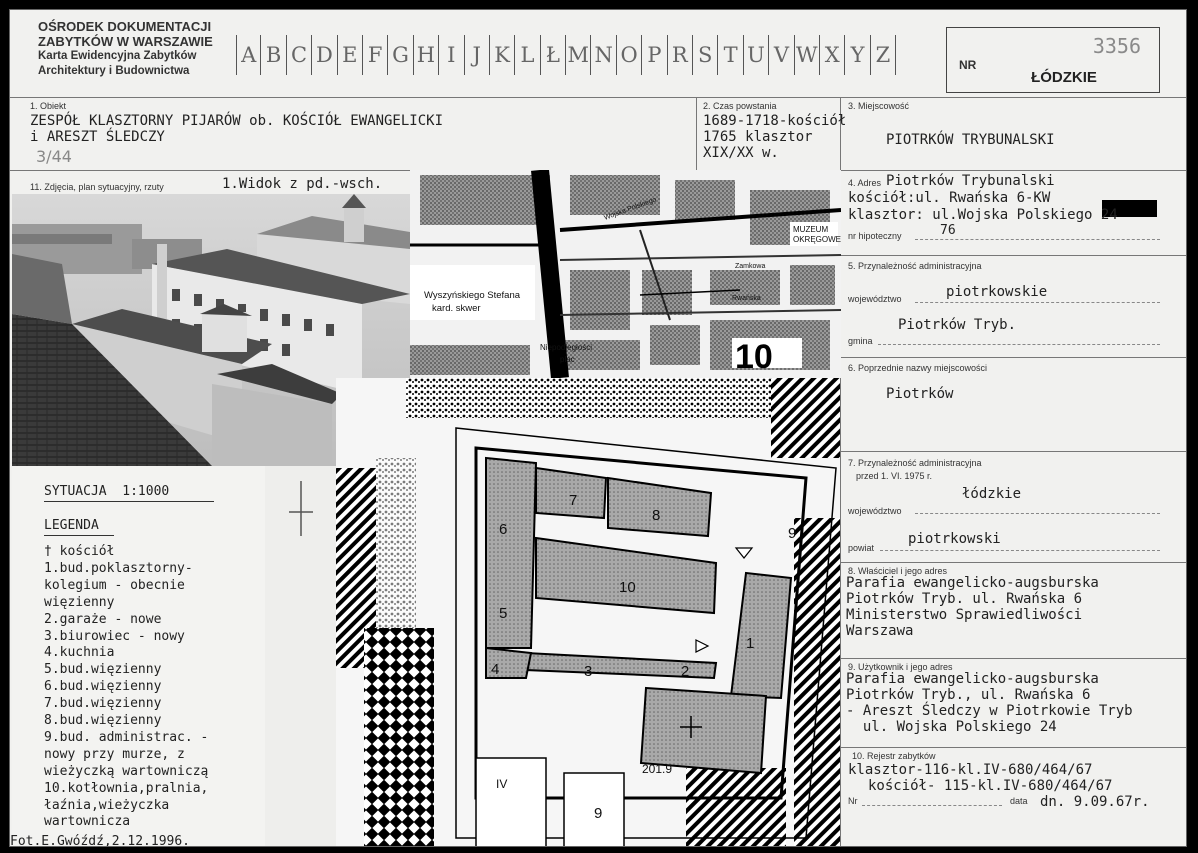 The height and width of the screenshot is (853, 1198). What do you see at coordinates (655, 55) in the screenshot?
I see `alphabet-letter: P` at bounding box center [655, 55].